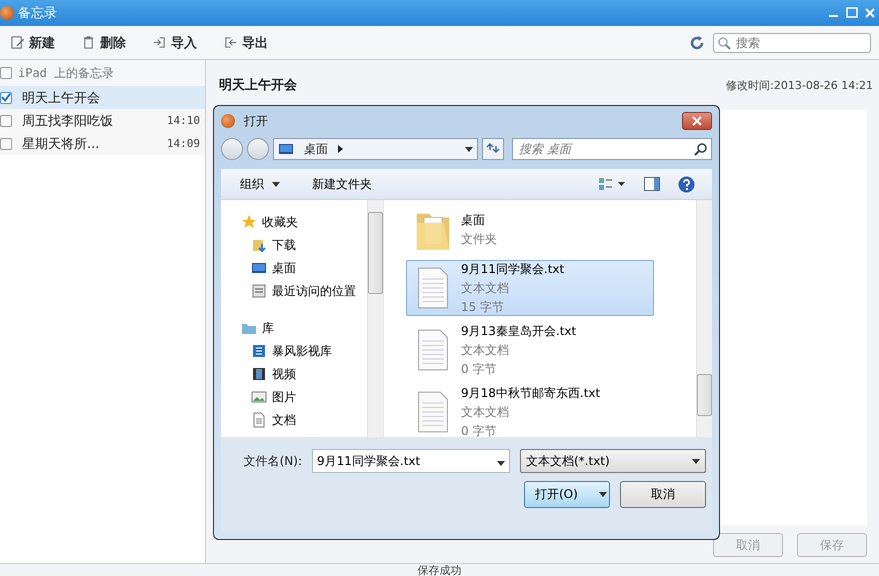 Image resolution: width=879 pixels, height=576 pixels. What do you see at coordinates (375, 149) in the screenshot?
I see `address-bar: 桌面` at bounding box center [375, 149].